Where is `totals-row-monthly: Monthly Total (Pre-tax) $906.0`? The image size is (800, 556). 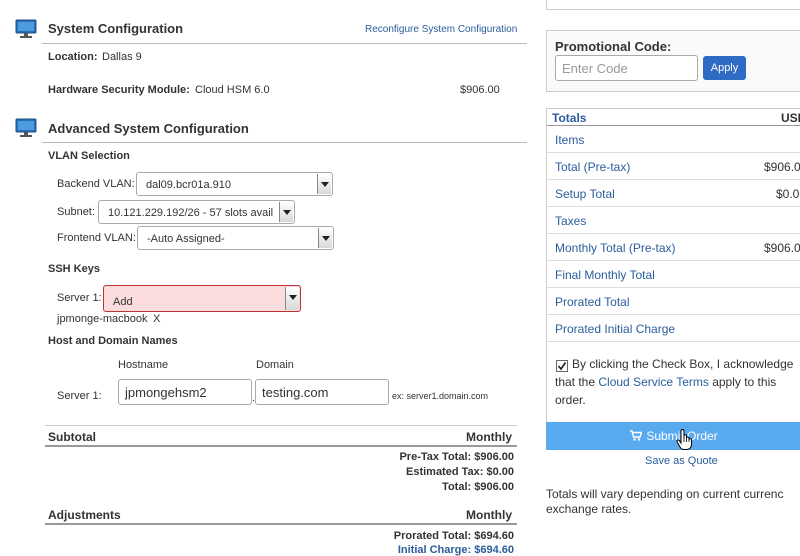 totals-row-monthly: Monthly Total (Pre-tax) $906.0 is located at coordinates (677, 248).